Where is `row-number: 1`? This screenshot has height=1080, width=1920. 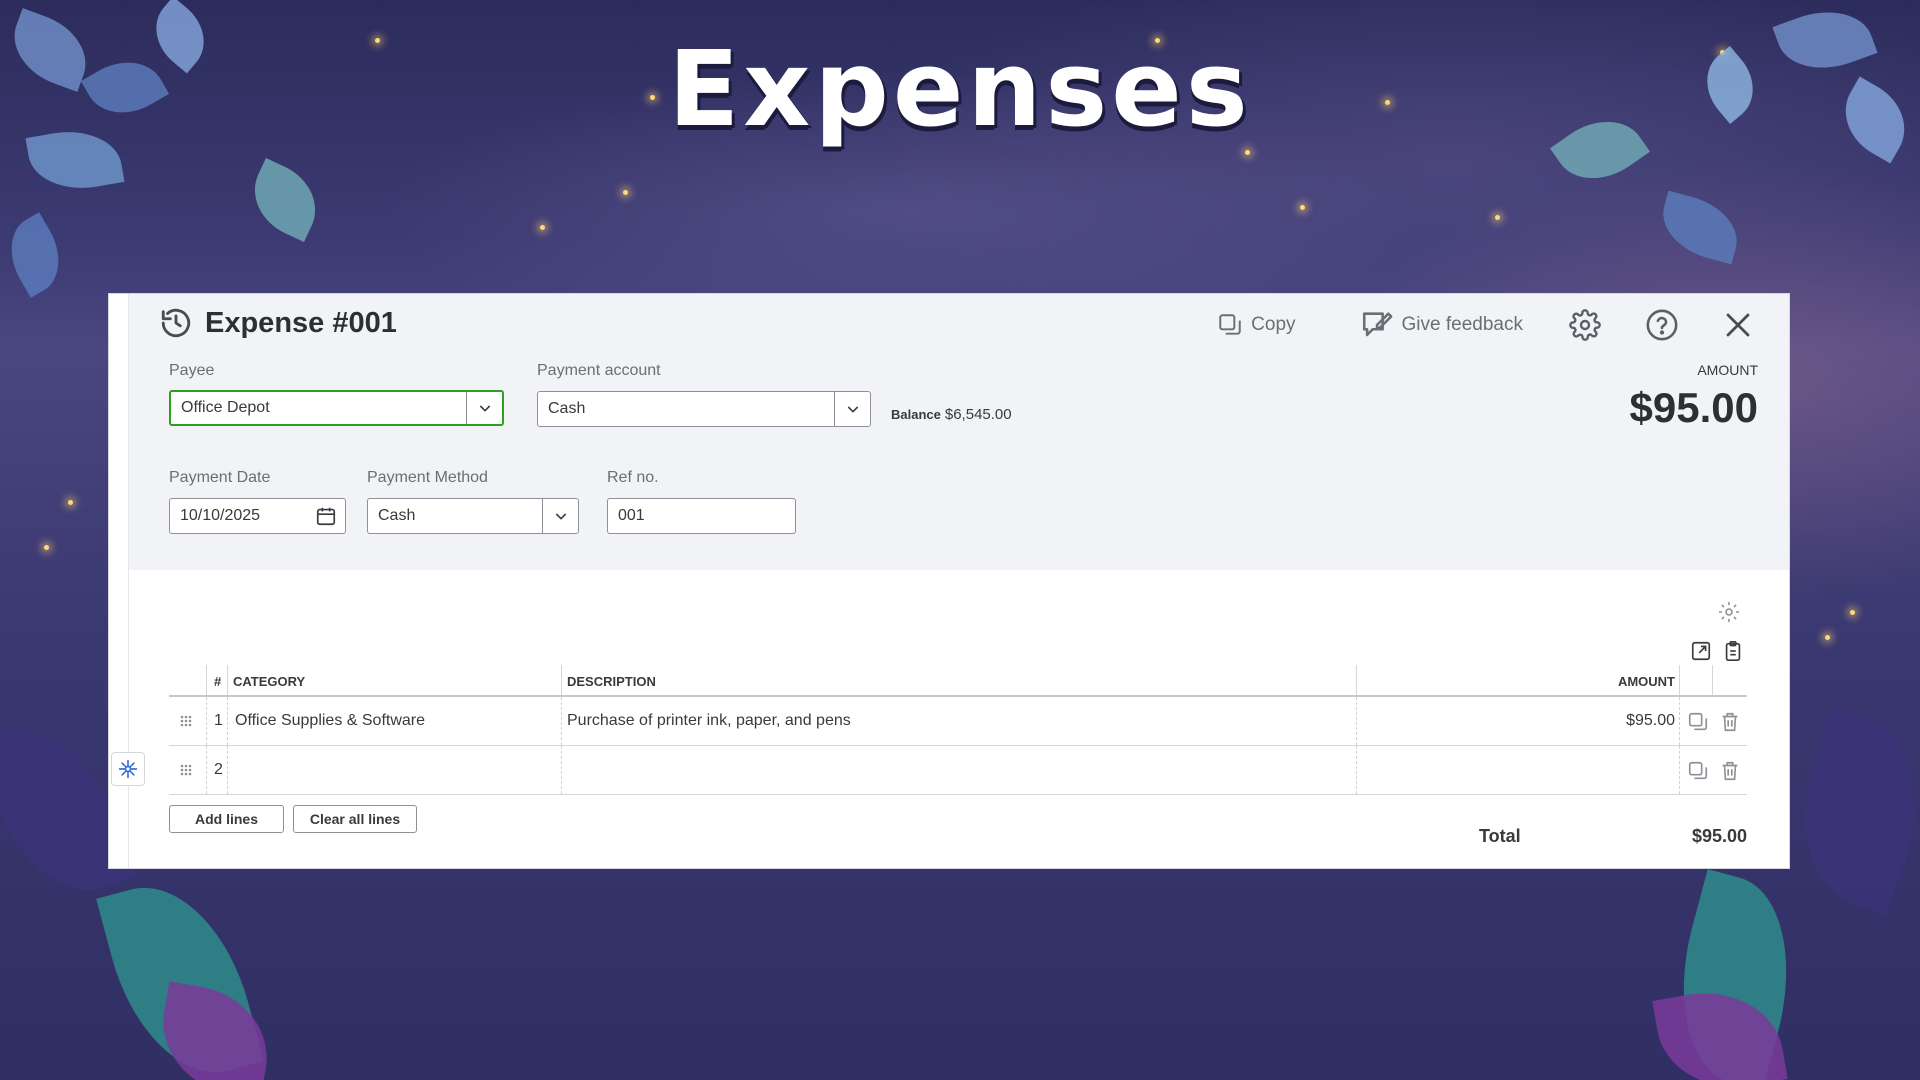
row-number: 1 is located at coordinates (218, 720).